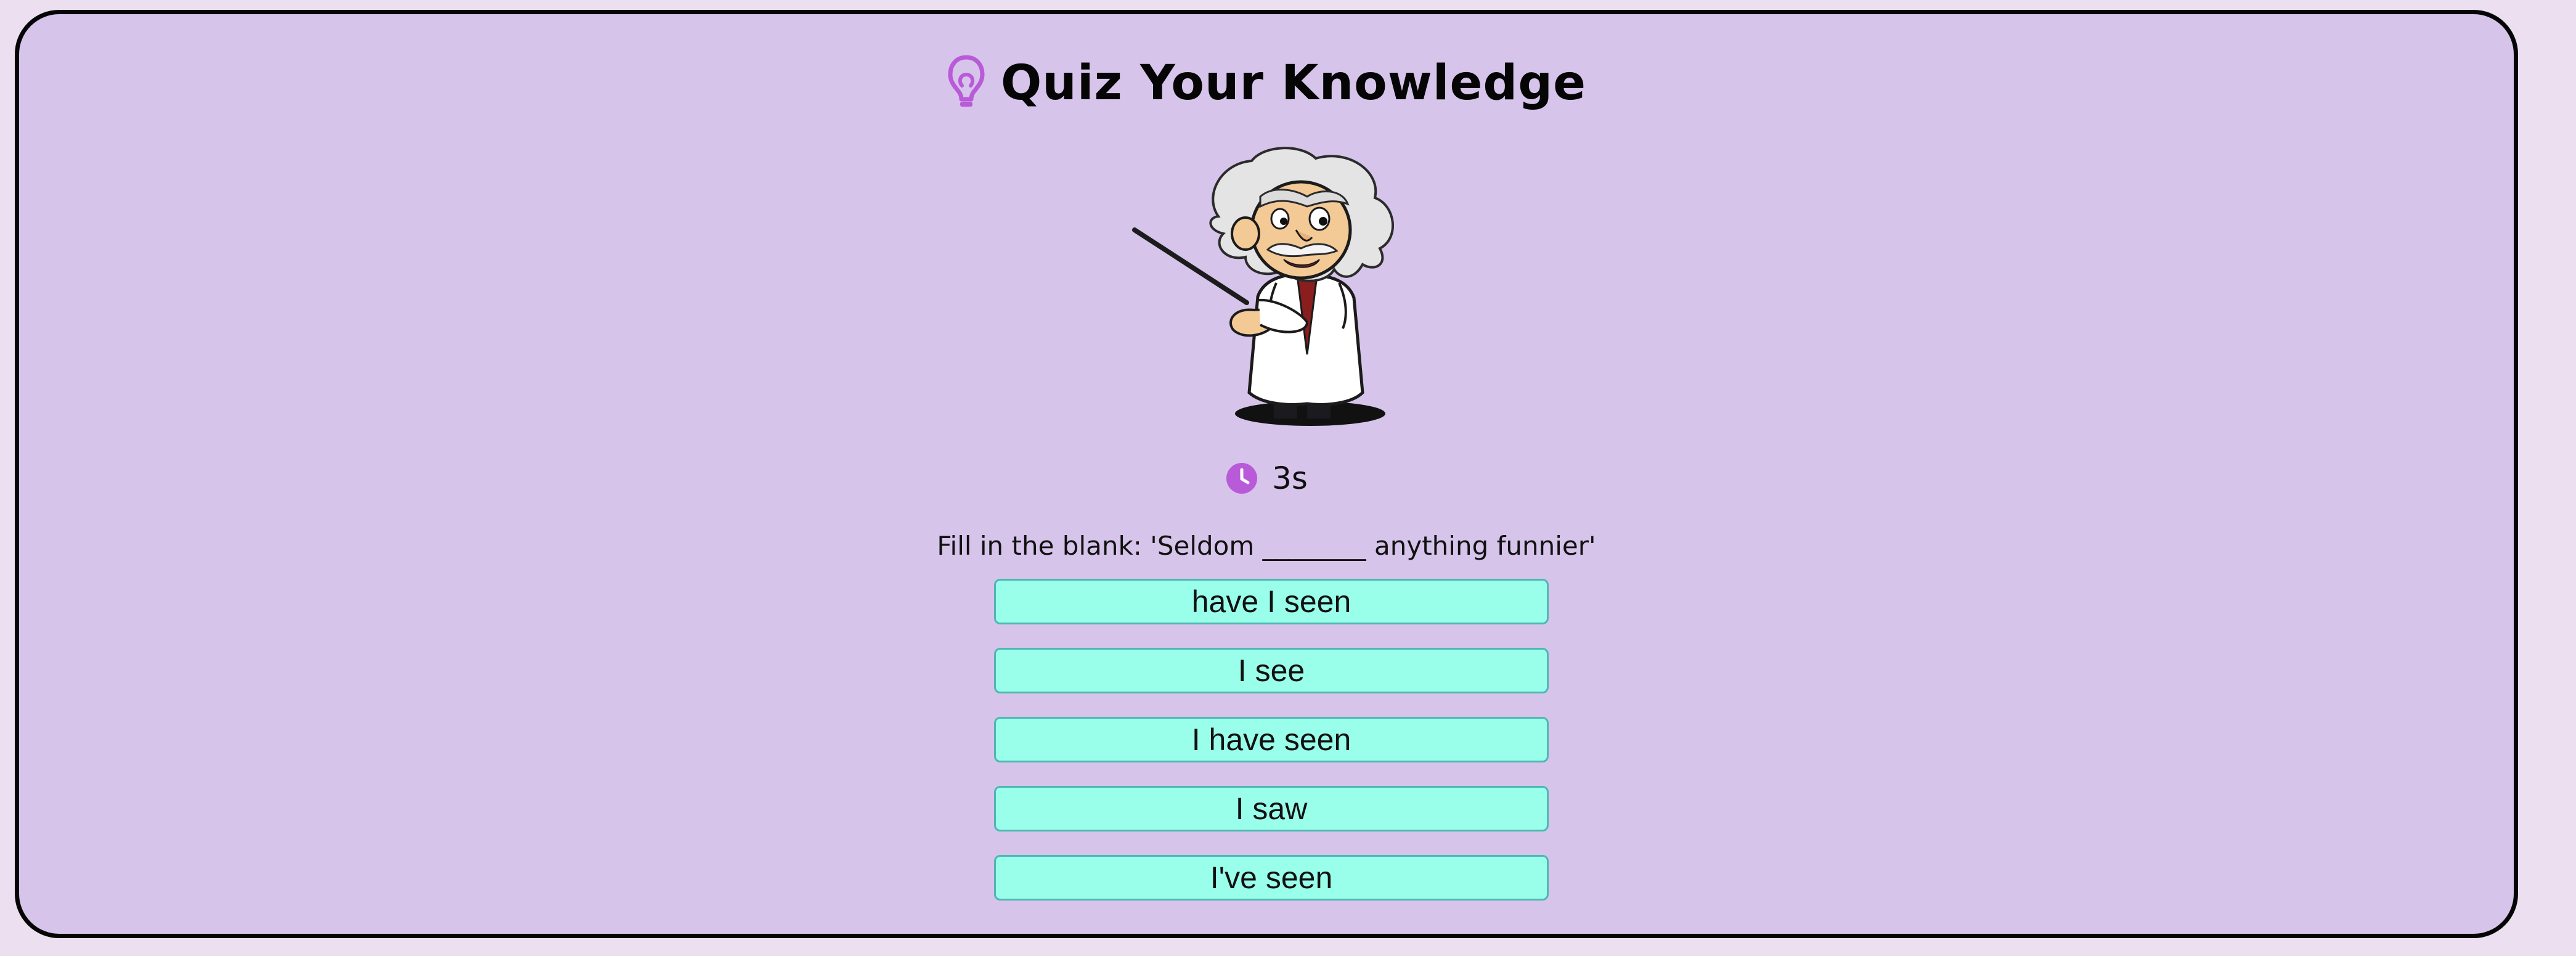 The image size is (2576, 956). Describe the element at coordinates (1271, 878) in the screenshot. I see `answer-button: I've seen` at that location.